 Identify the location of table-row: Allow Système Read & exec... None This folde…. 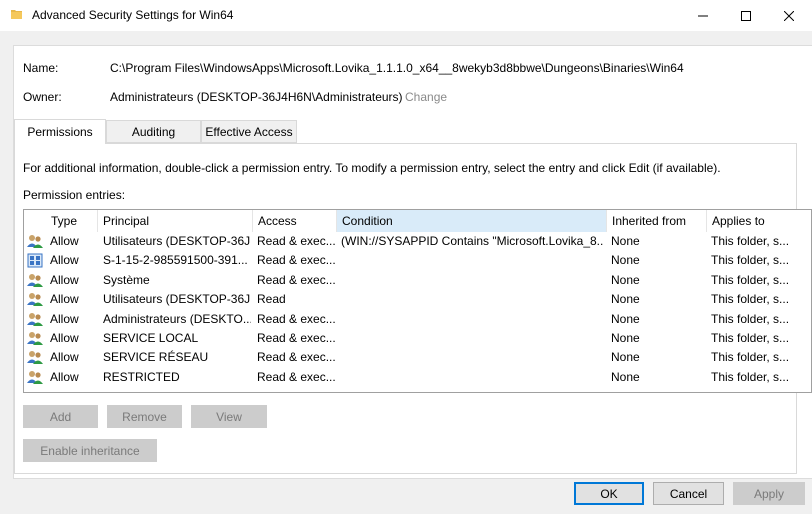
(417, 280).